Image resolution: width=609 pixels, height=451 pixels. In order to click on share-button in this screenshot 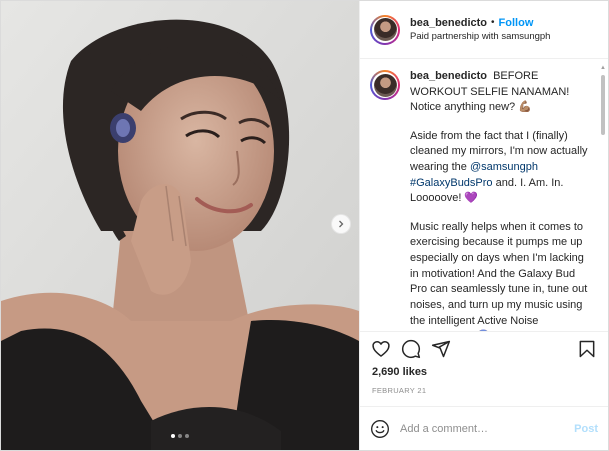, I will do `click(441, 349)`.